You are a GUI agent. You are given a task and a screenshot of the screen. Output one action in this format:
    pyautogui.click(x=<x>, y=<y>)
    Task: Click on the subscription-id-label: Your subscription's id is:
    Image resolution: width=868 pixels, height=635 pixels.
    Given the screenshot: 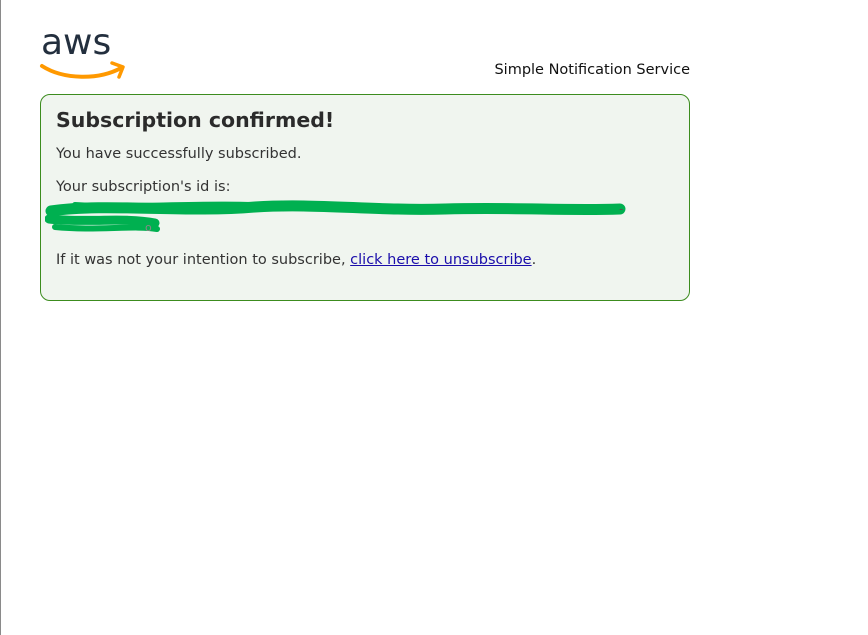 What is the action you would take?
    pyautogui.click(x=143, y=187)
    